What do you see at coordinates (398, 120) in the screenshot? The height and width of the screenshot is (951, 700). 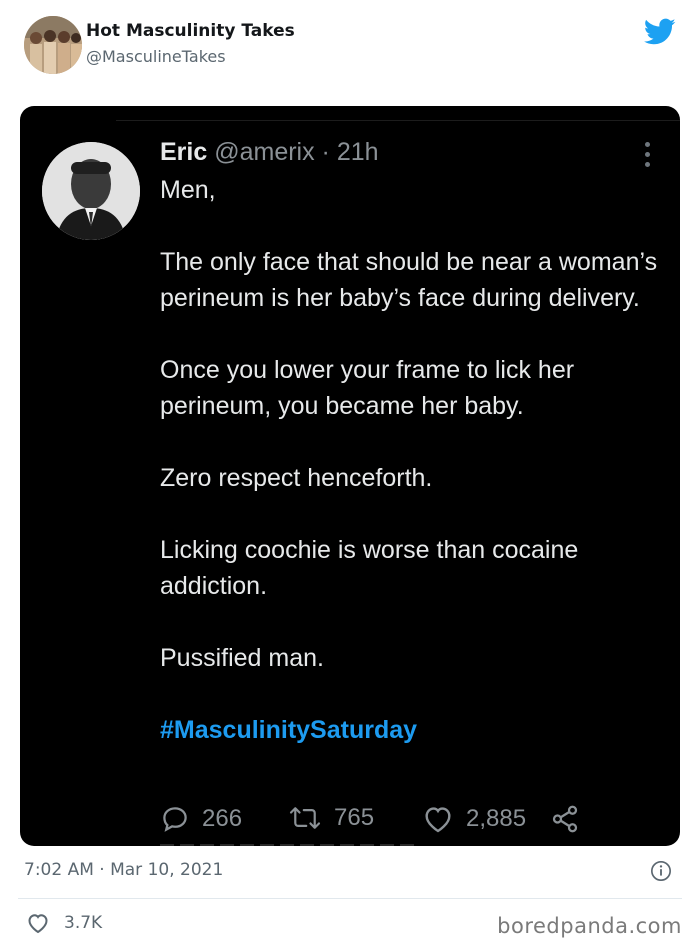 I see `embed-divider` at bounding box center [398, 120].